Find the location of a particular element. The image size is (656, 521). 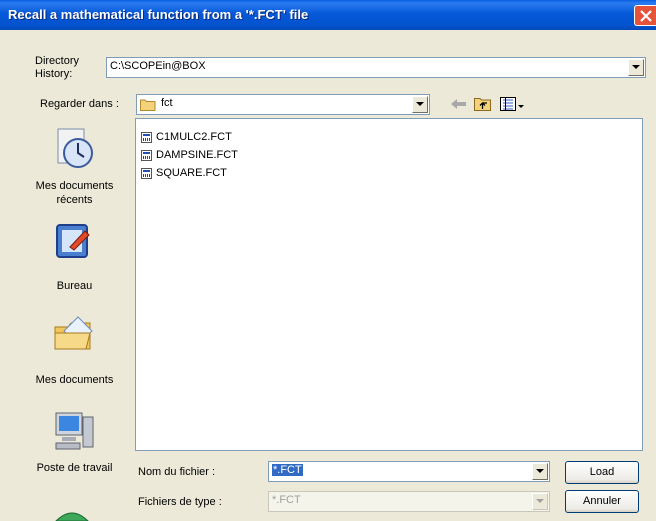

file-type-combo: *.FCT is located at coordinates (409, 501).